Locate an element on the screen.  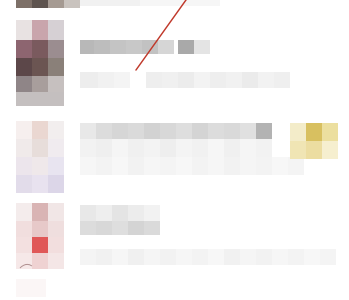
list-item is located at coordinates (174, 8).